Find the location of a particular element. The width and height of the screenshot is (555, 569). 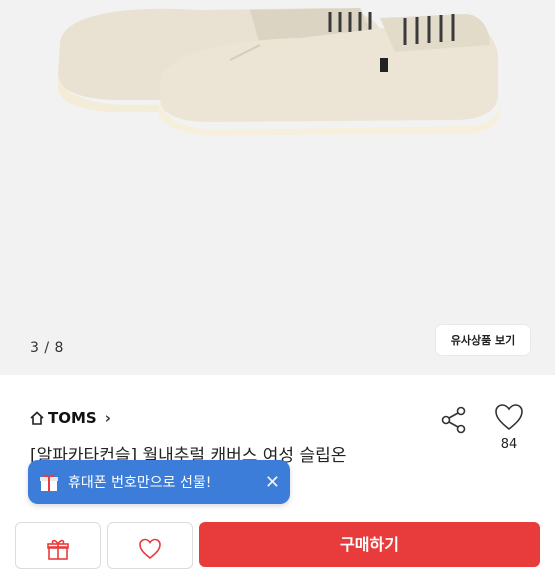

like-button: 84 is located at coordinates (509, 428).